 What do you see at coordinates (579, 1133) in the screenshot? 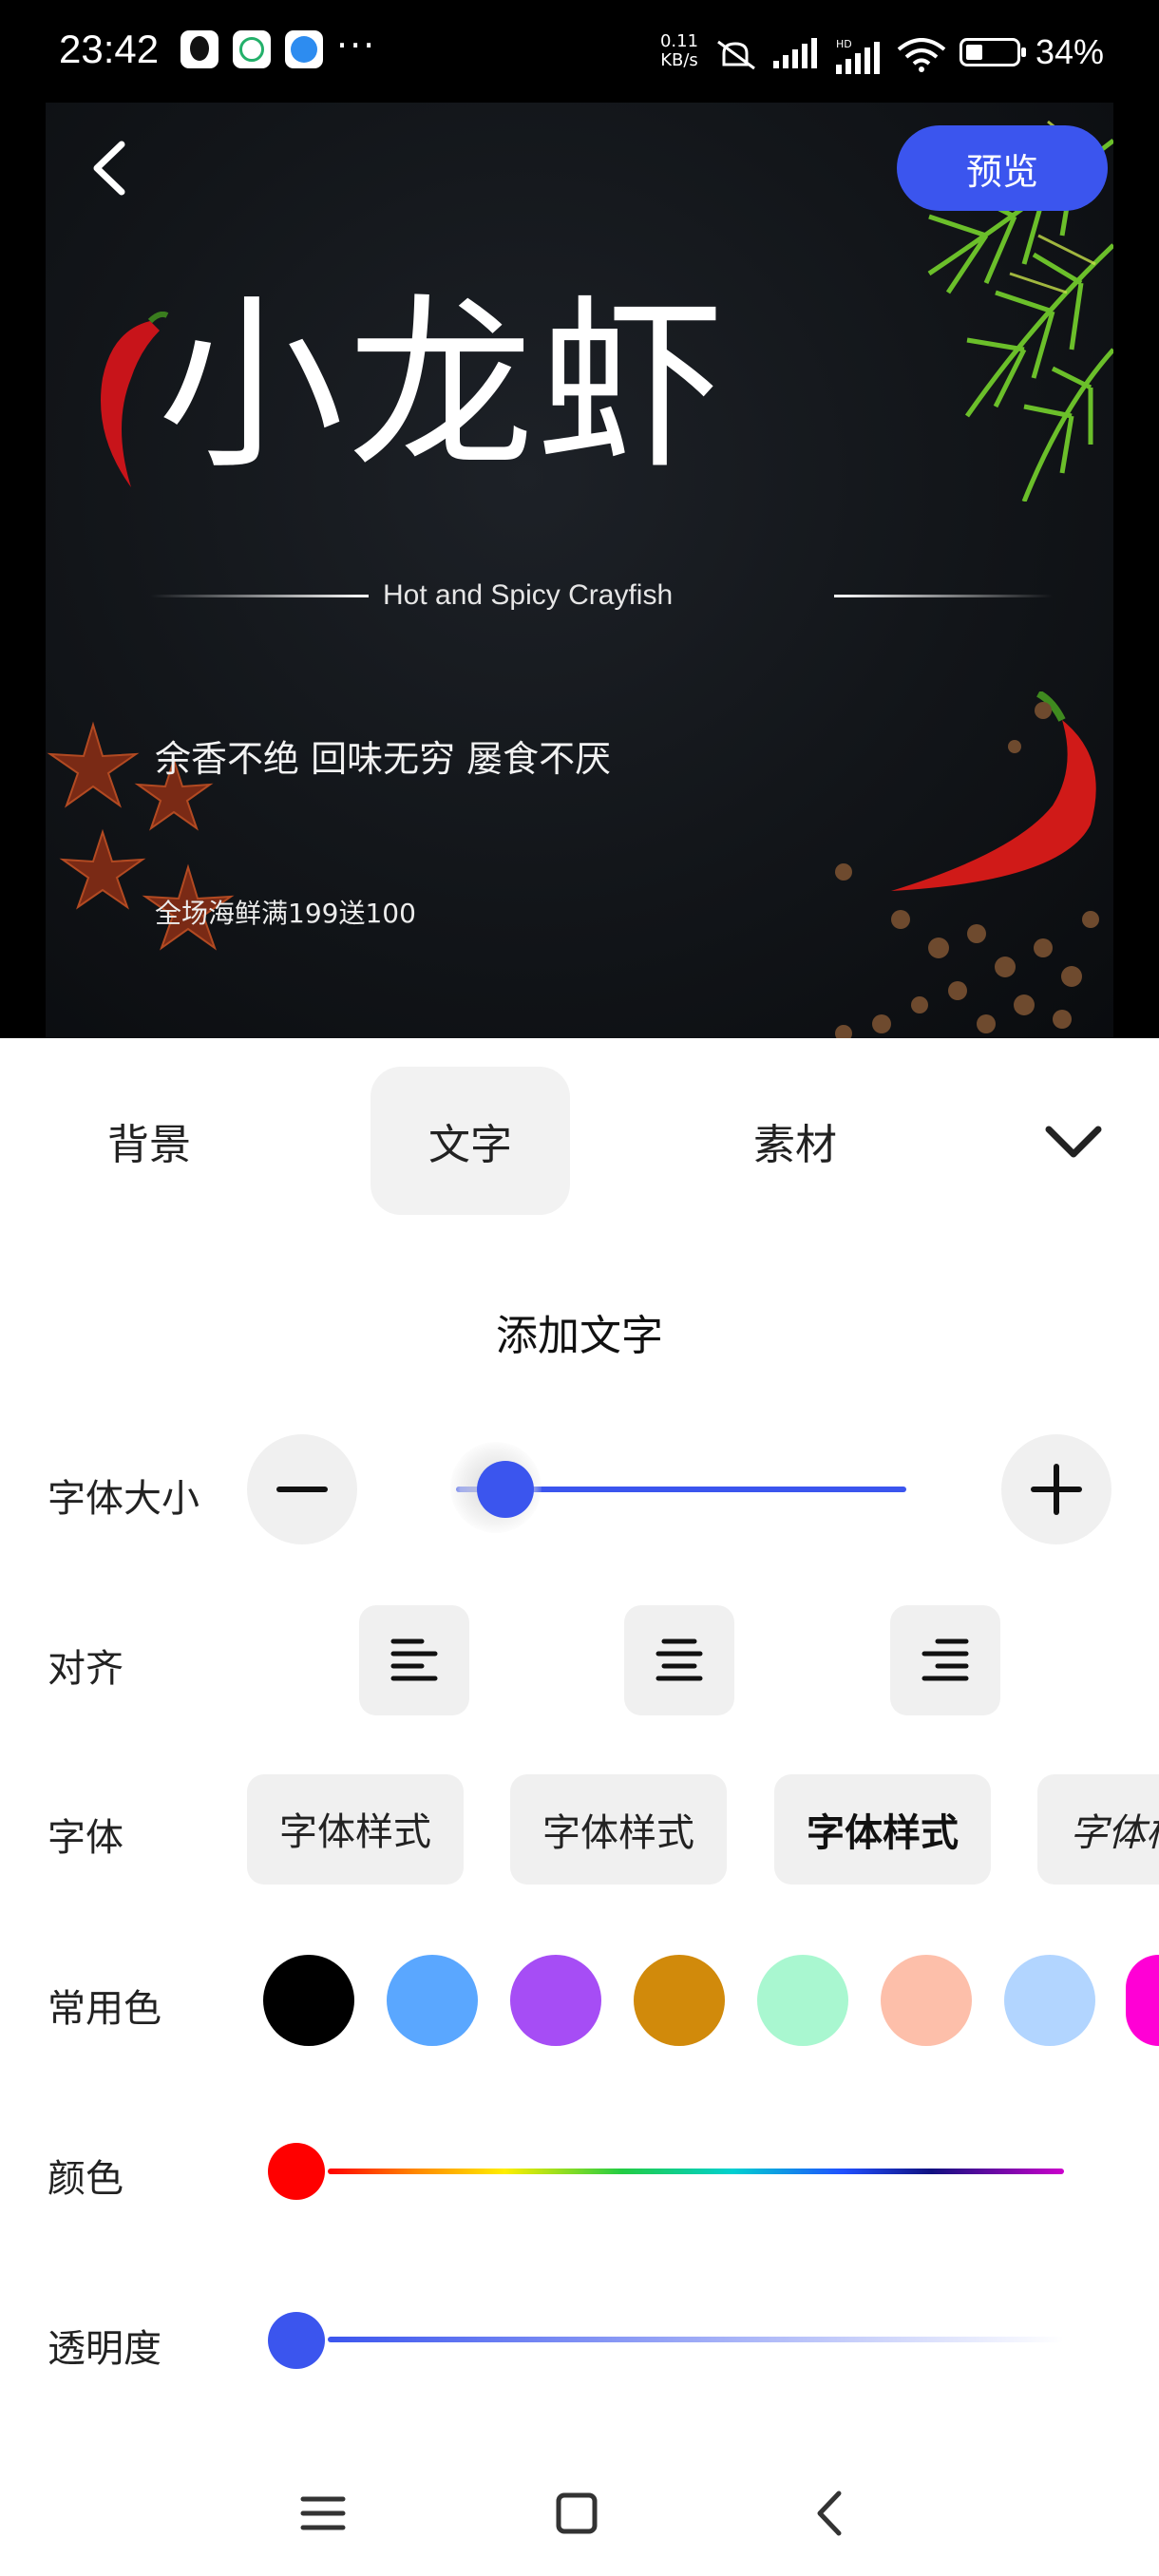
I see `editor-tabs: 背景 文字 素材` at bounding box center [579, 1133].